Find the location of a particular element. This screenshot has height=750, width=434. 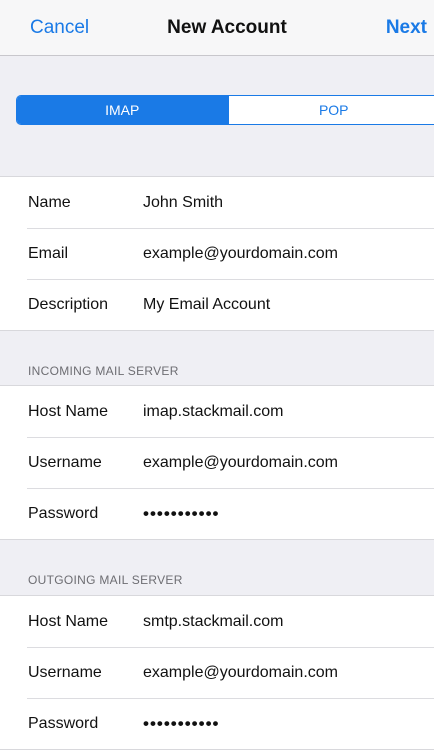

outgoing-username-label: Username is located at coordinates (65, 673).